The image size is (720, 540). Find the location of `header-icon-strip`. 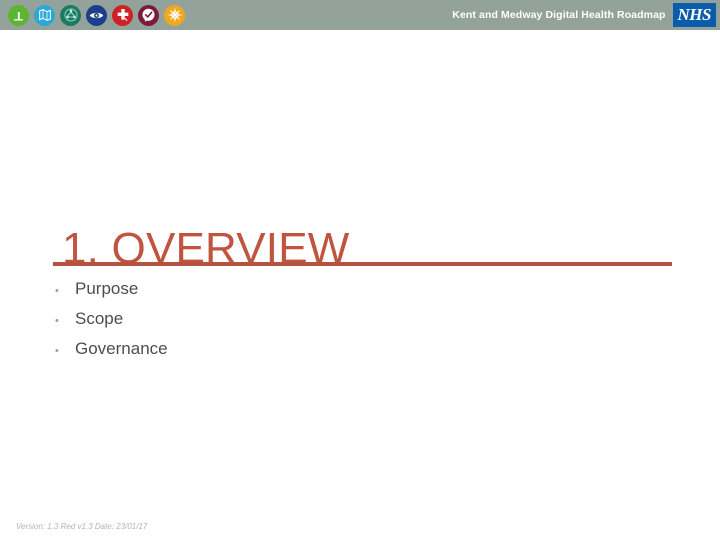

header-icon-strip is located at coordinates (92, 15).